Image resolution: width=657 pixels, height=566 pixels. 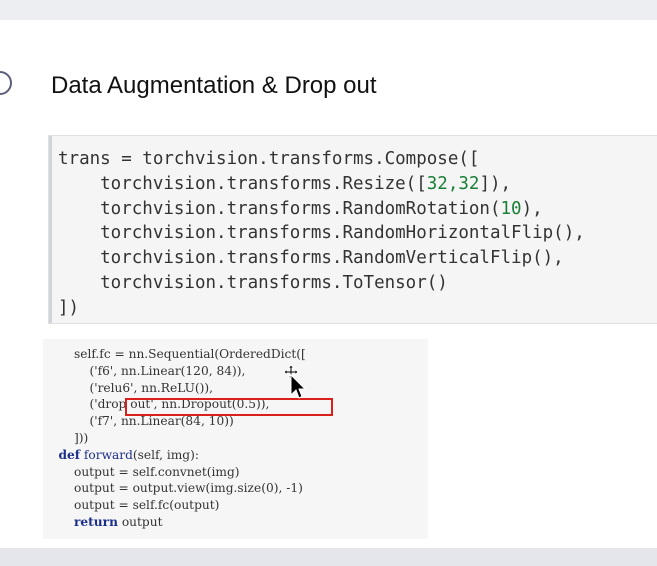 What do you see at coordinates (96, 521) in the screenshot?
I see `keyword: return` at bounding box center [96, 521].